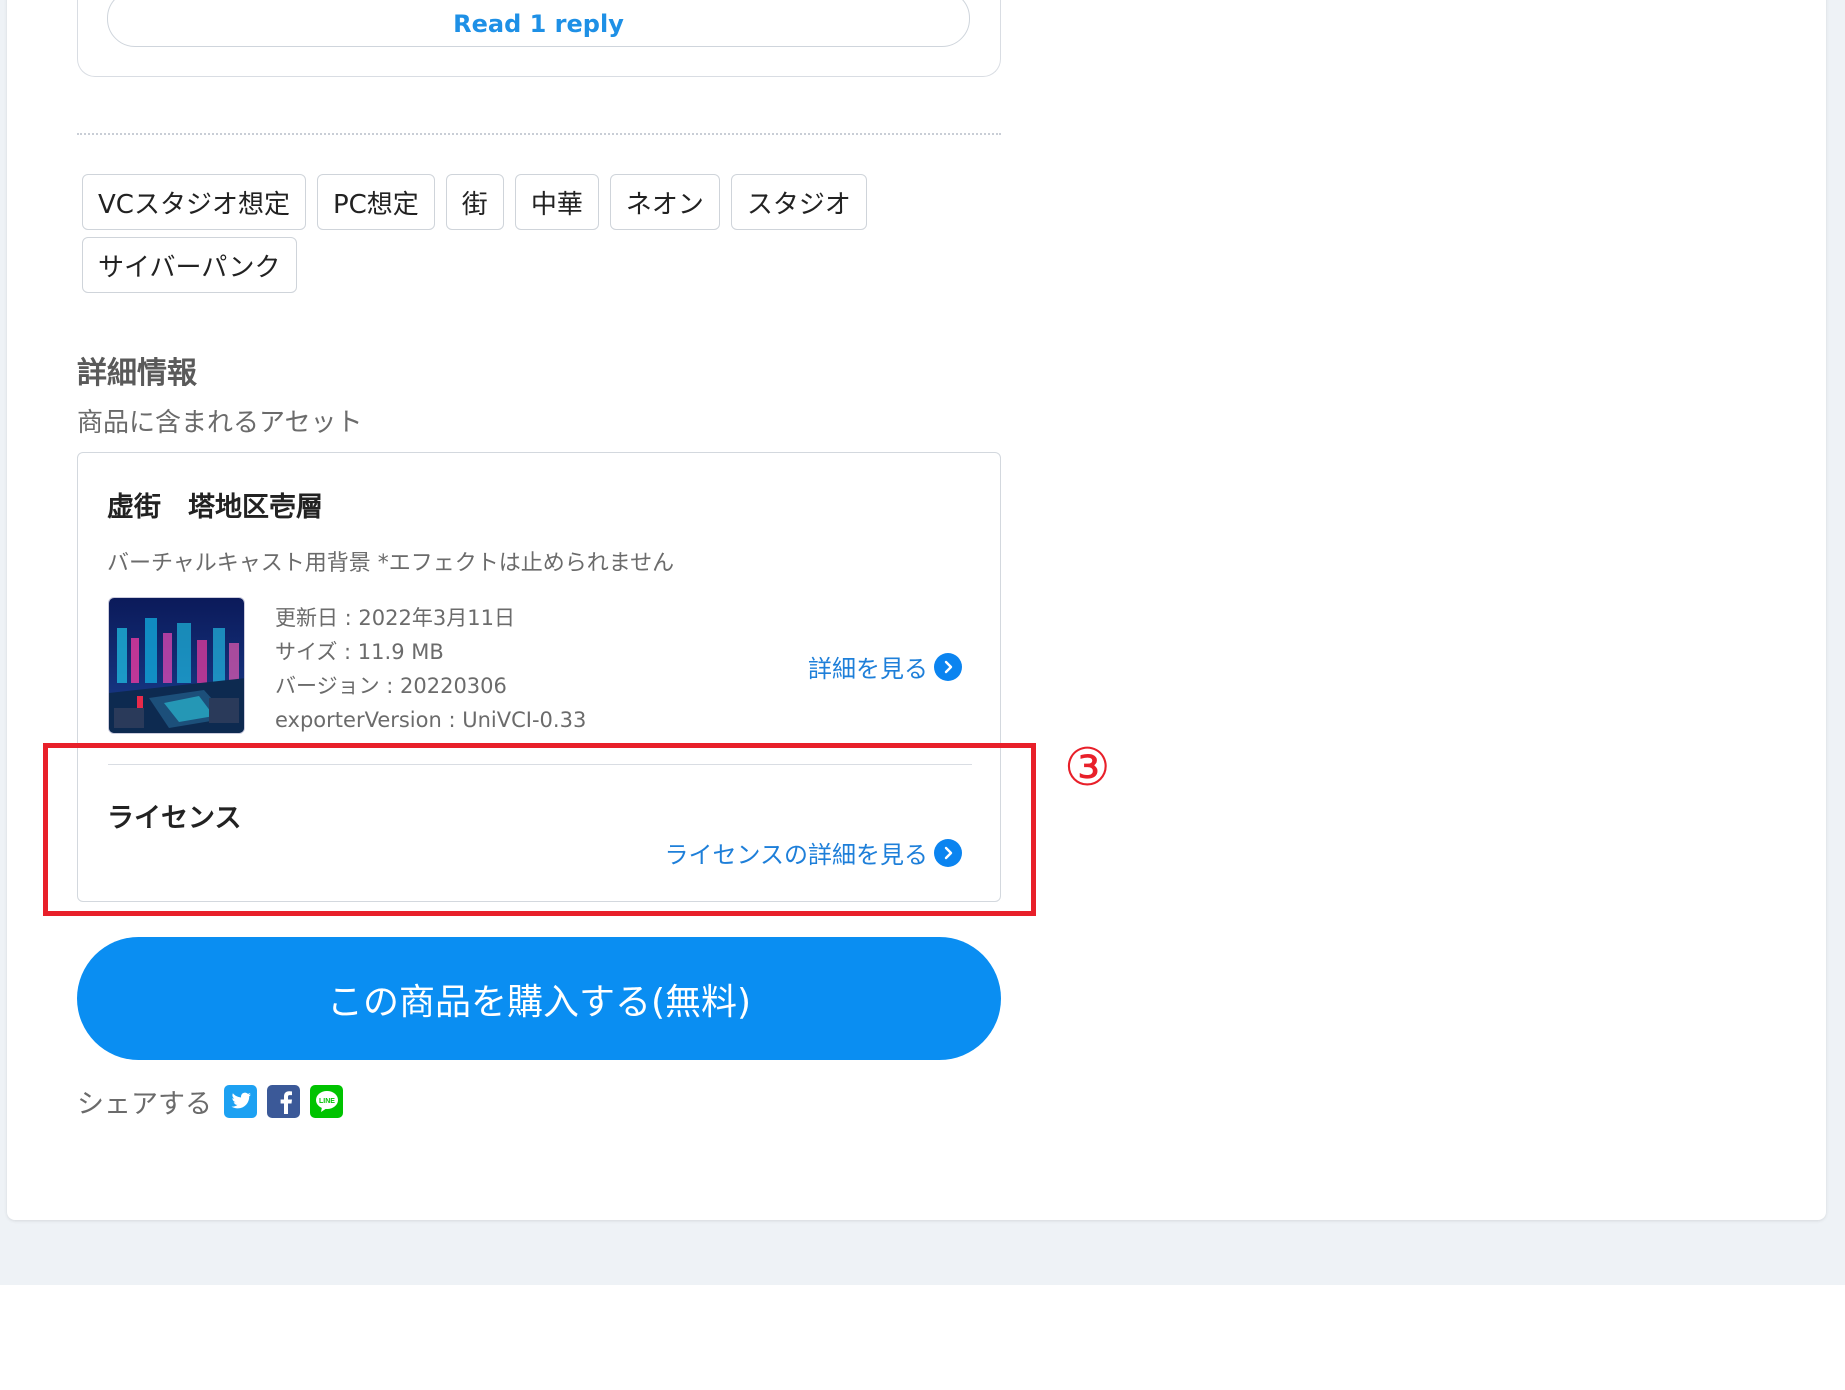 The image size is (1845, 1390). What do you see at coordinates (137, 373) in the screenshot?
I see `details-heading: 詳細情報` at bounding box center [137, 373].